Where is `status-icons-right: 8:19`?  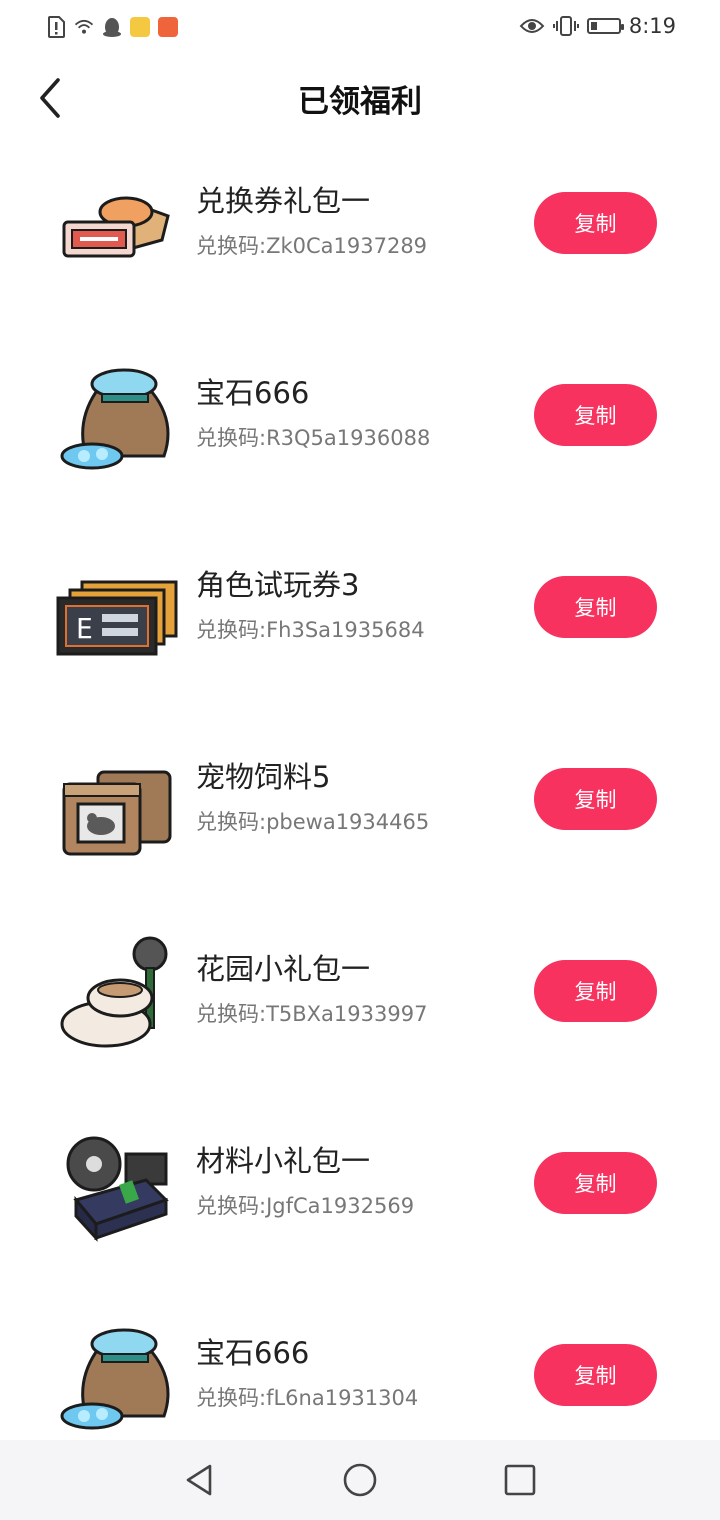 status-icons-right: 8:19 is located at coordinates (597, 26).